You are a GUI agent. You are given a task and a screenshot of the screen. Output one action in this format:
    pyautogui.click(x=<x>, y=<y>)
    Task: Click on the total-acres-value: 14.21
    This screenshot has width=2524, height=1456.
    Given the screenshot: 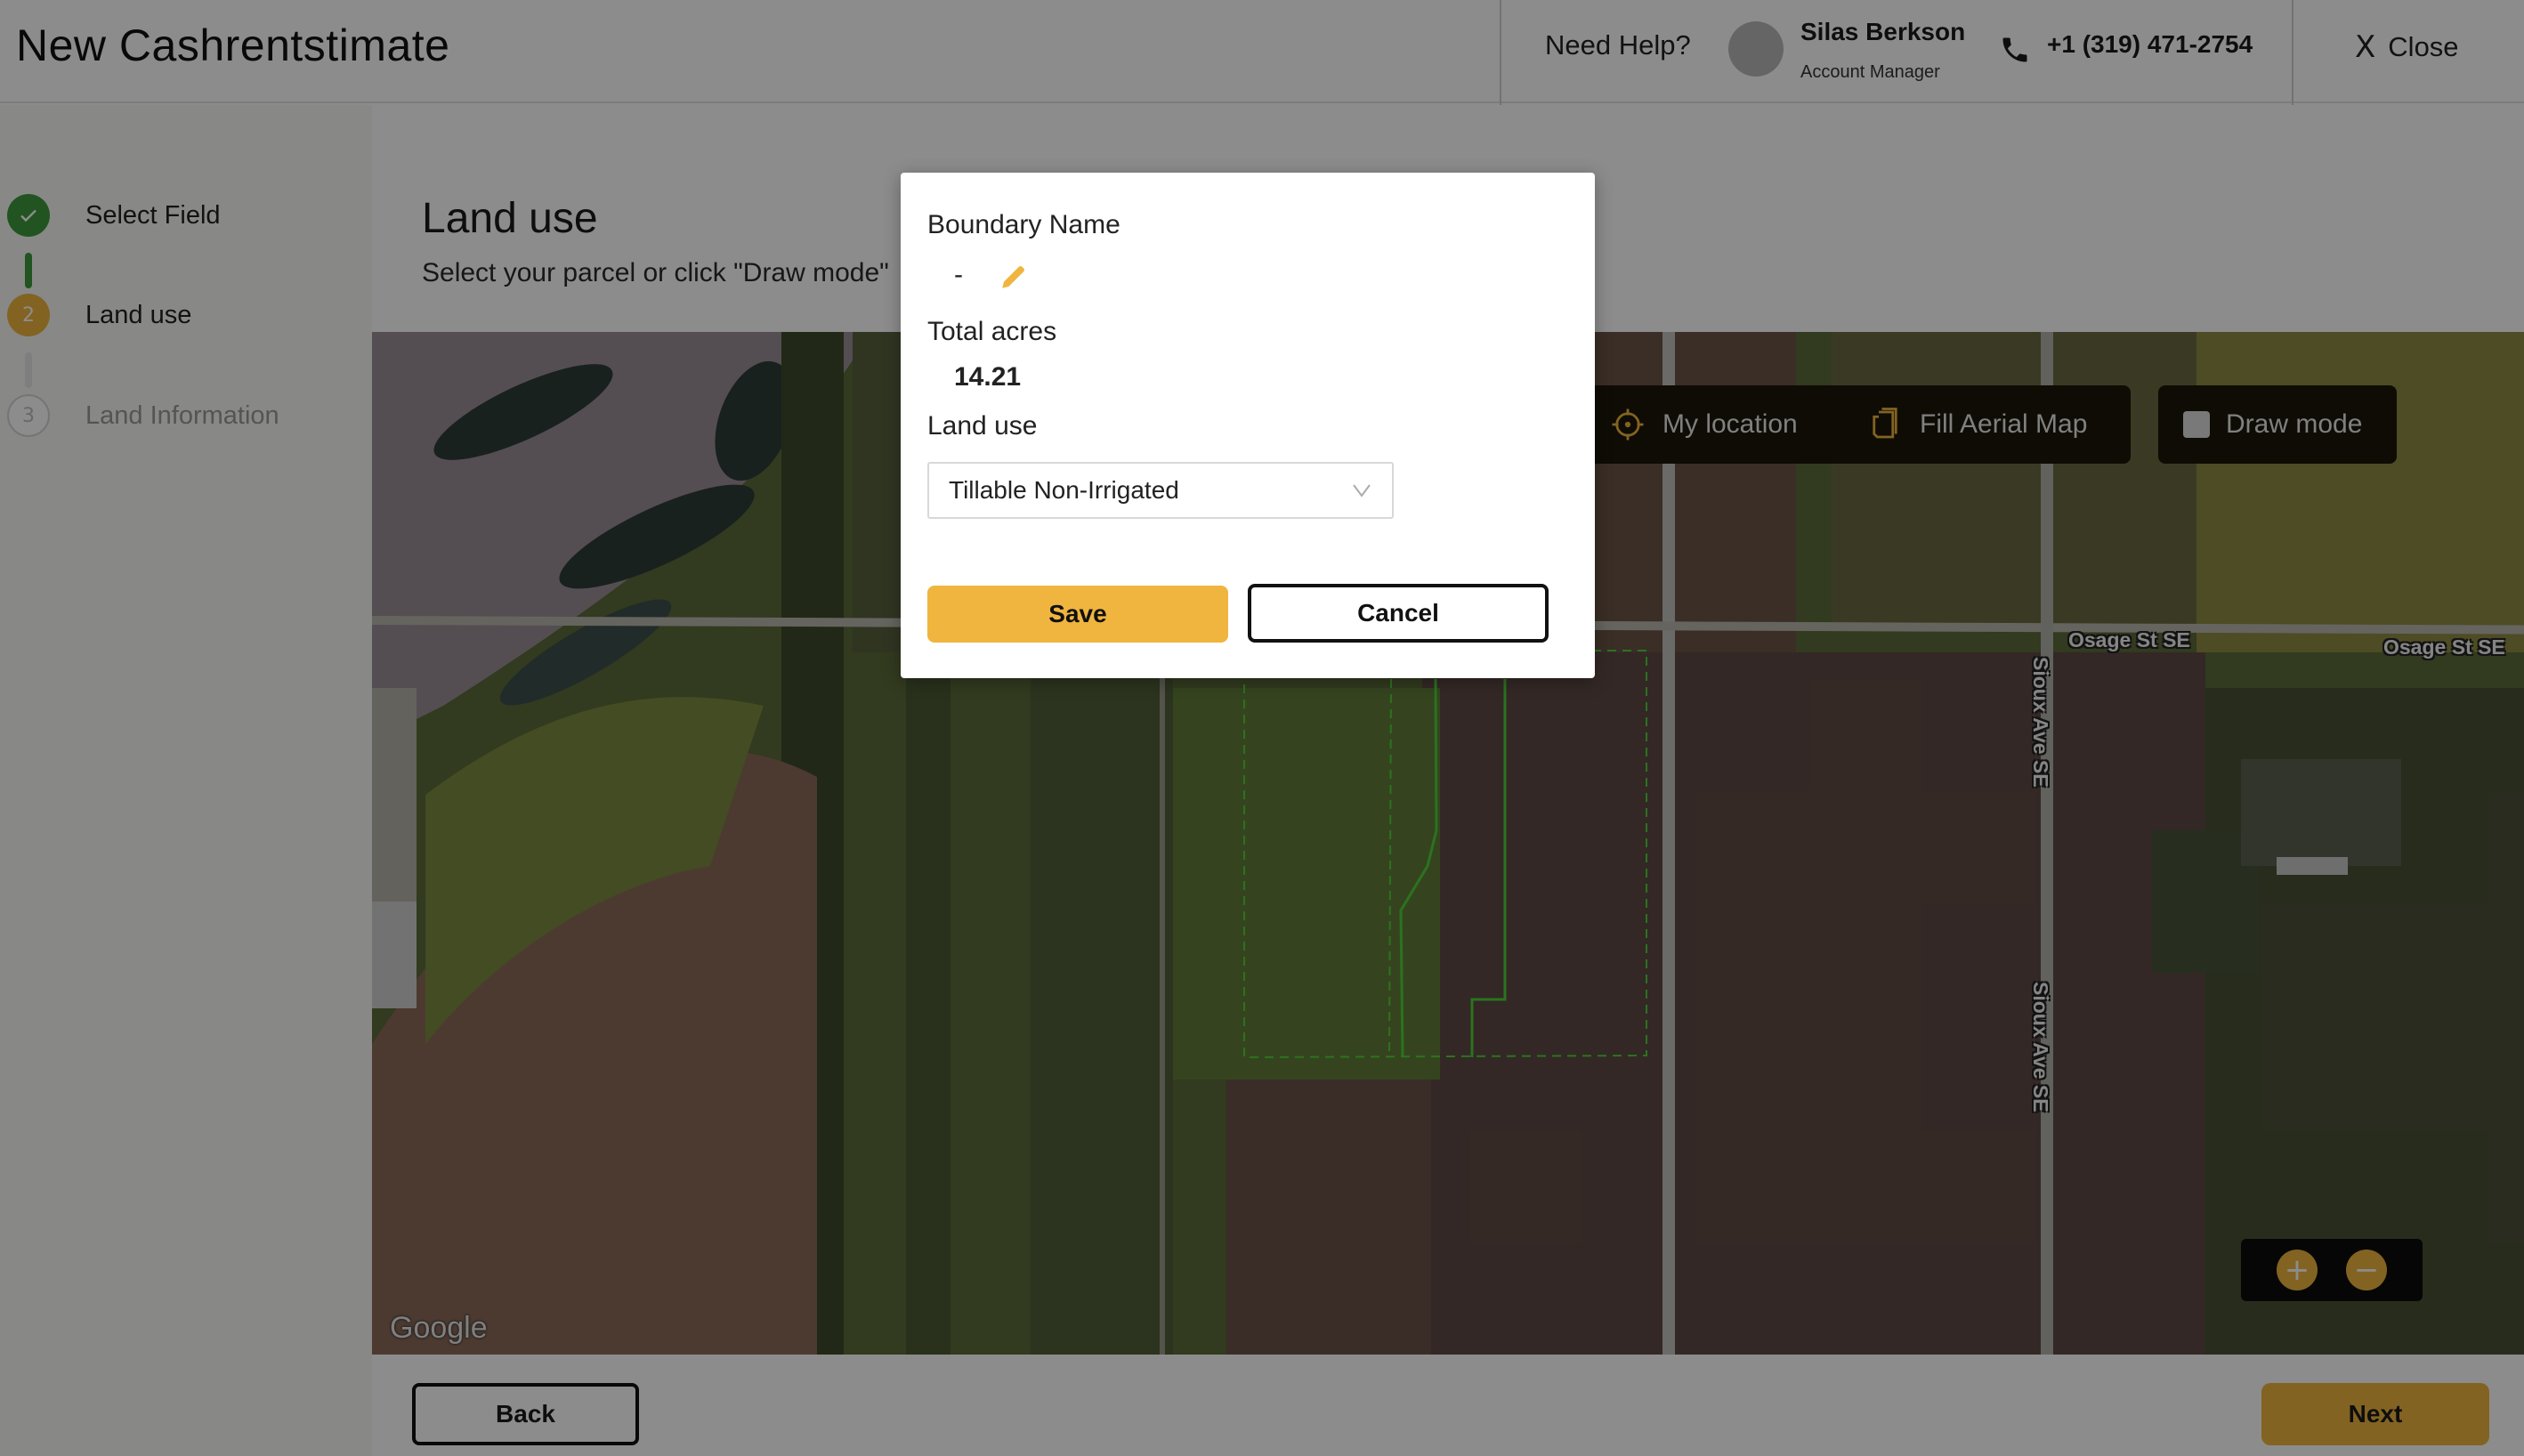 What is the action you would take?
    pyautogui.click(x=988, y=377)
    